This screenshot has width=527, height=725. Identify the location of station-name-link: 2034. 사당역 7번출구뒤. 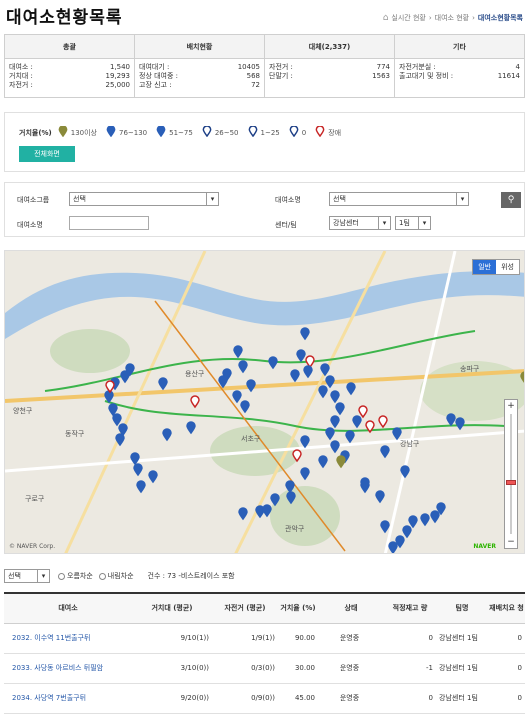
(68, 698).